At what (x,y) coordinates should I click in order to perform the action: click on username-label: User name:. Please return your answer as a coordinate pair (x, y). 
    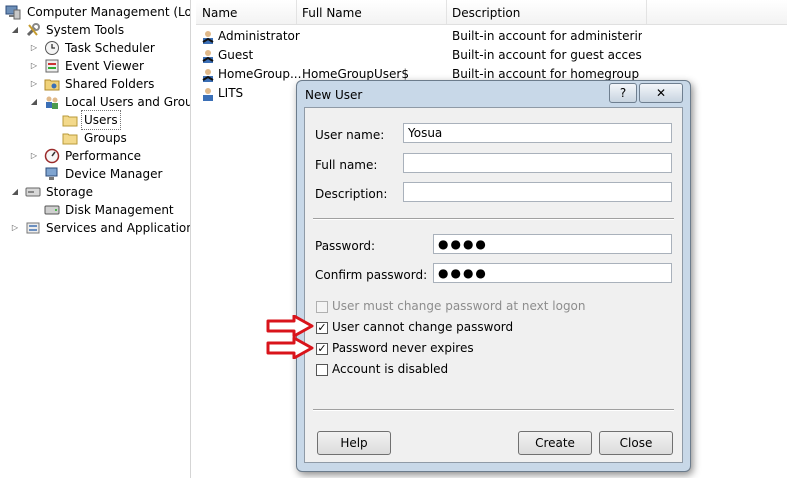
    Looking at the image, I should click on (350, 135).